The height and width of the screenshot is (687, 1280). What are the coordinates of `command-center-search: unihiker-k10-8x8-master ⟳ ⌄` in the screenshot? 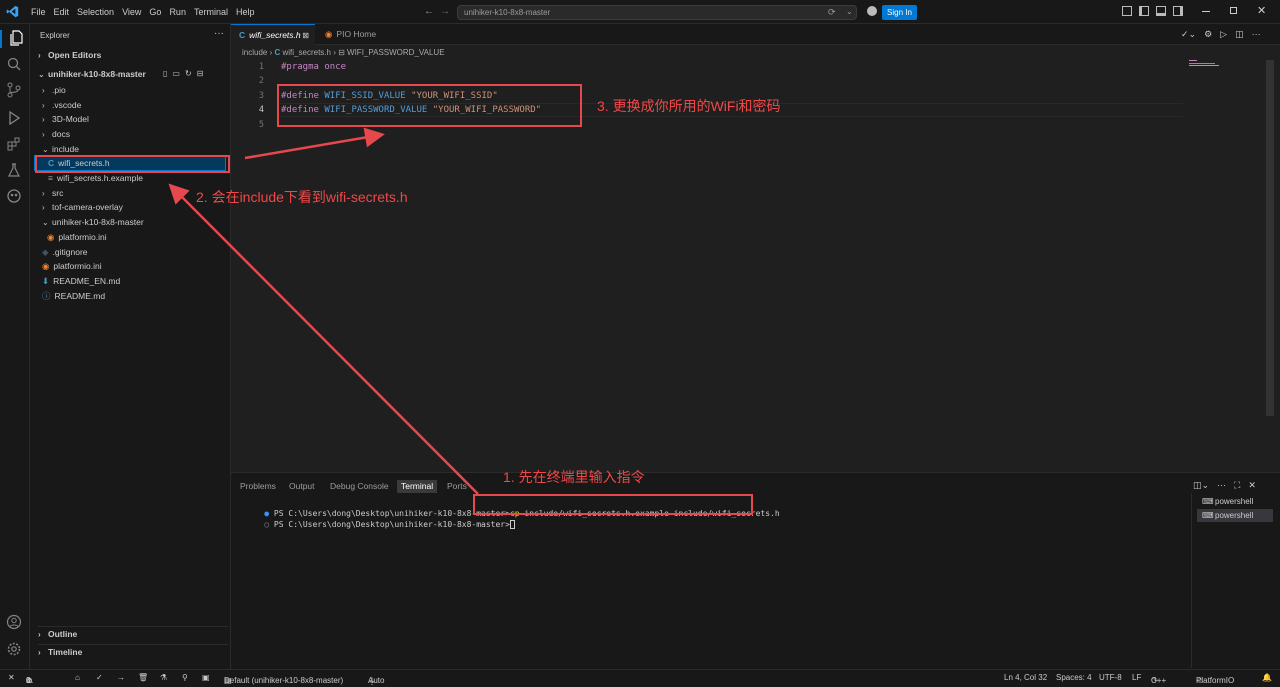 It's located at (657, 12).